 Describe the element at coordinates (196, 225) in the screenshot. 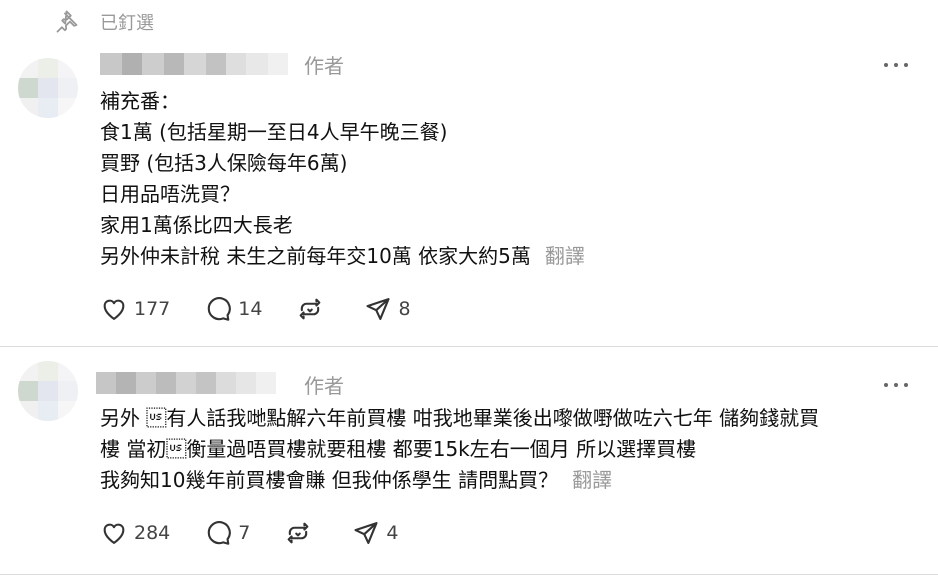

I see `post-line: 家用1萬係比四大長老` at that location.